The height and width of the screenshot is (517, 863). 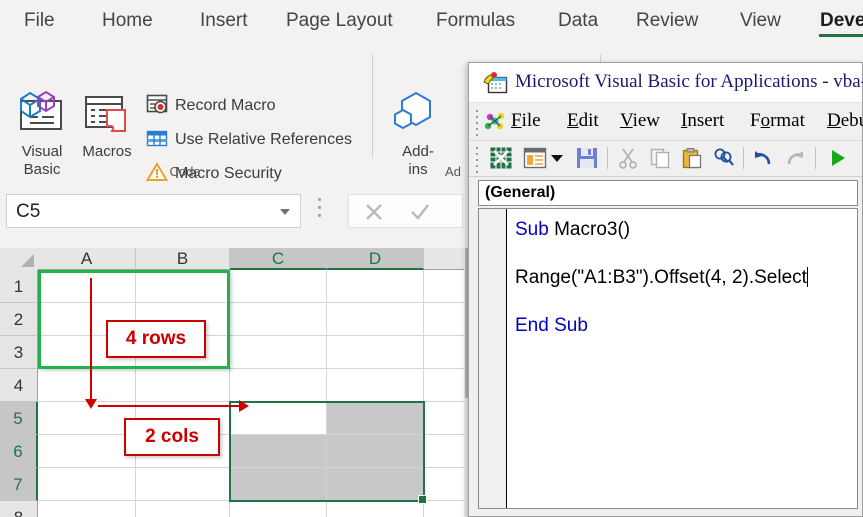 What do you see at coordinates (263, 139) in the screenshot?
I see `use-relative-references-label: Use Relative References` at bounding box center [263, 139].